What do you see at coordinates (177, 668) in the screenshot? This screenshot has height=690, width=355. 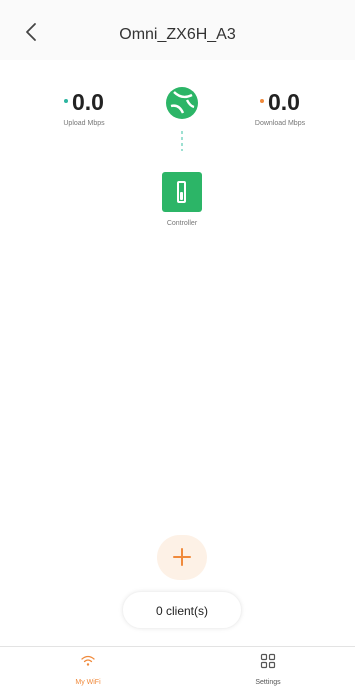 I see `bottom-nav: My WiFi Settings` at bounding box center [177, 668].